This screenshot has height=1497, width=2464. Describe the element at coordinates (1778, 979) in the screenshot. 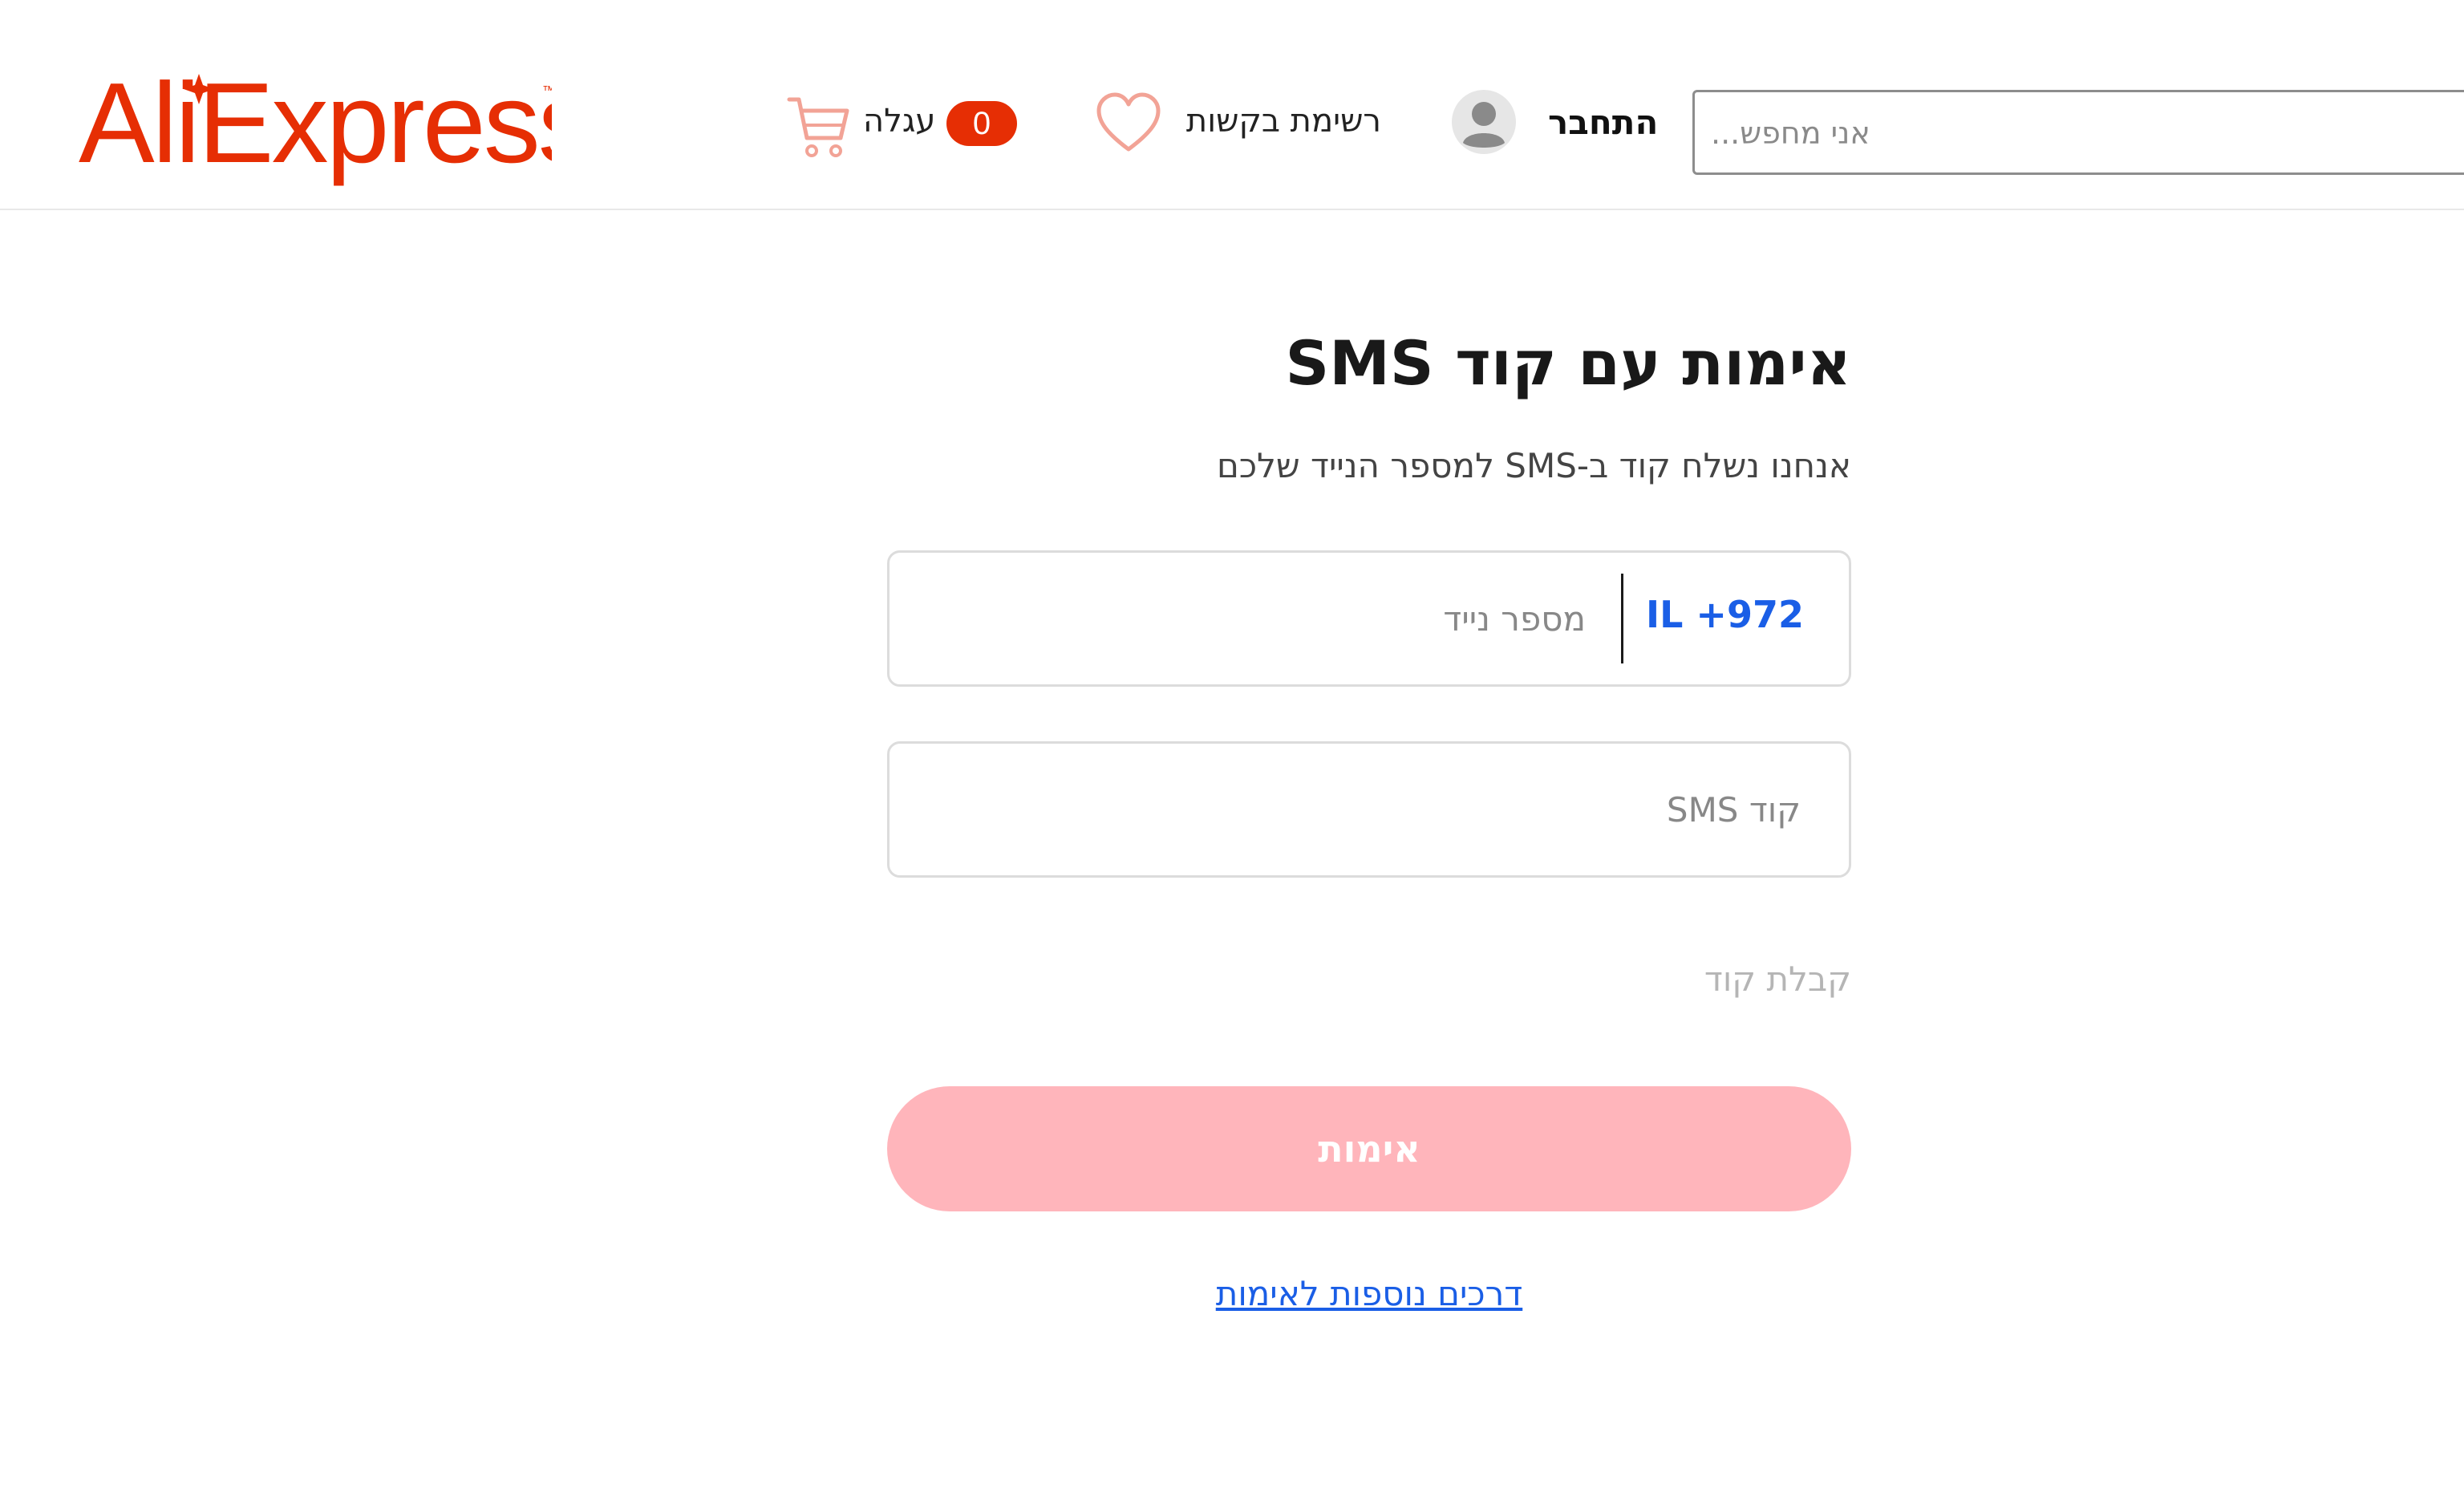

I see `get-code-button: קבלת קוד` at that location.